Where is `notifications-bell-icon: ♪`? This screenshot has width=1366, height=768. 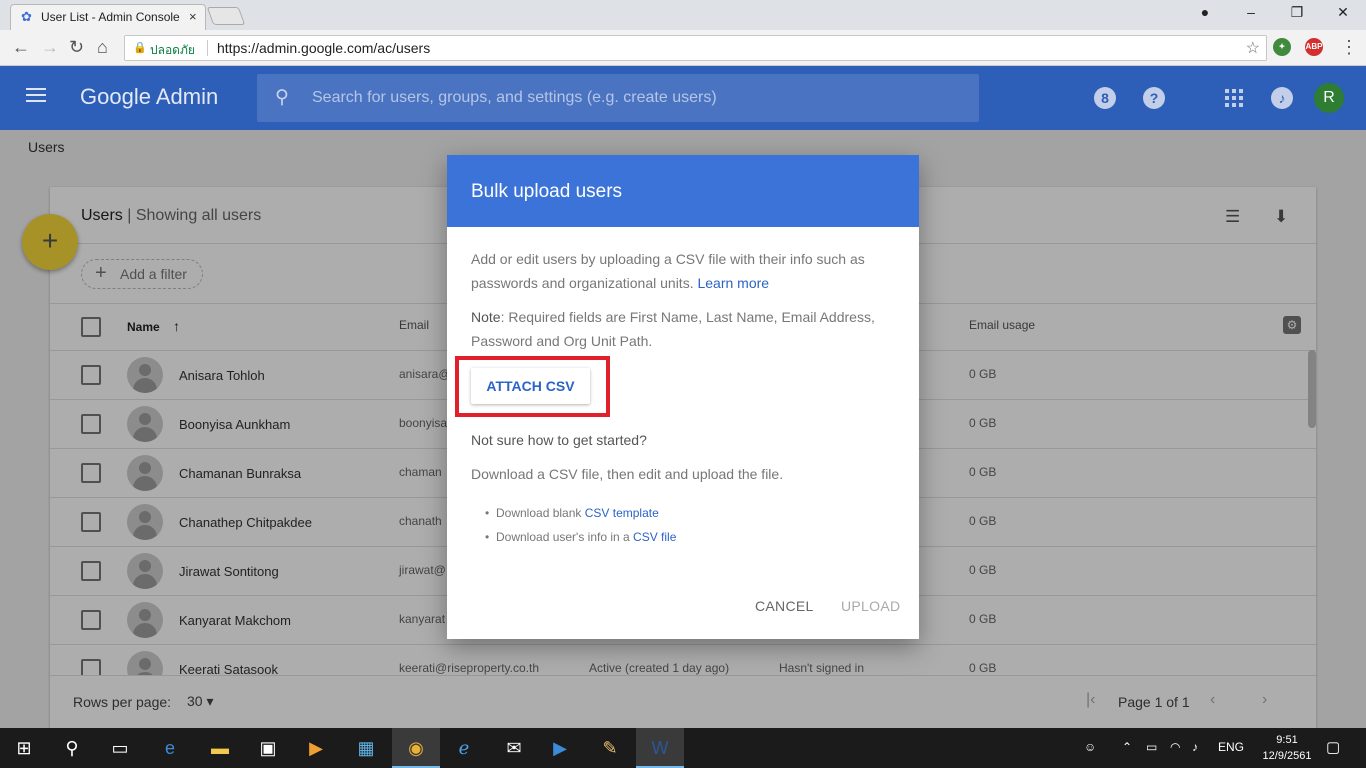 notifications-bell-icon: ♪ is located at coordinates (1282, 98).